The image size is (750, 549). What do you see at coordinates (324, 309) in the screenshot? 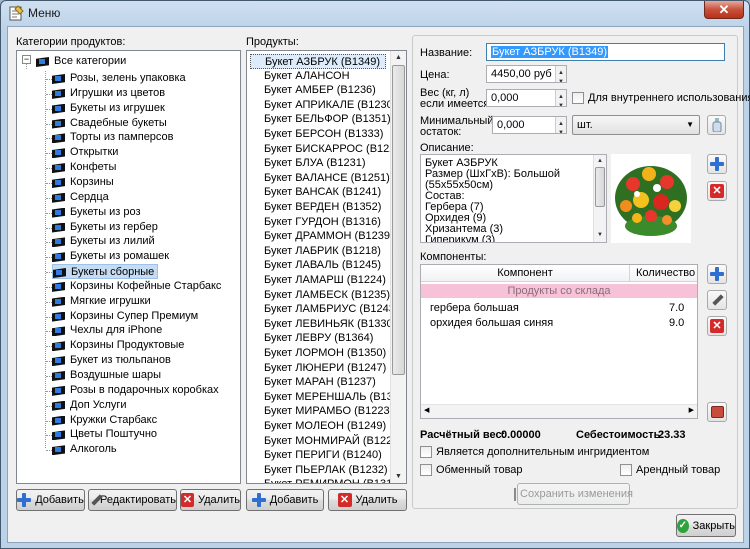
I see `product-list-item: Букет ЛАМБРИУС (В1243)` at bounding box center [324, 309].